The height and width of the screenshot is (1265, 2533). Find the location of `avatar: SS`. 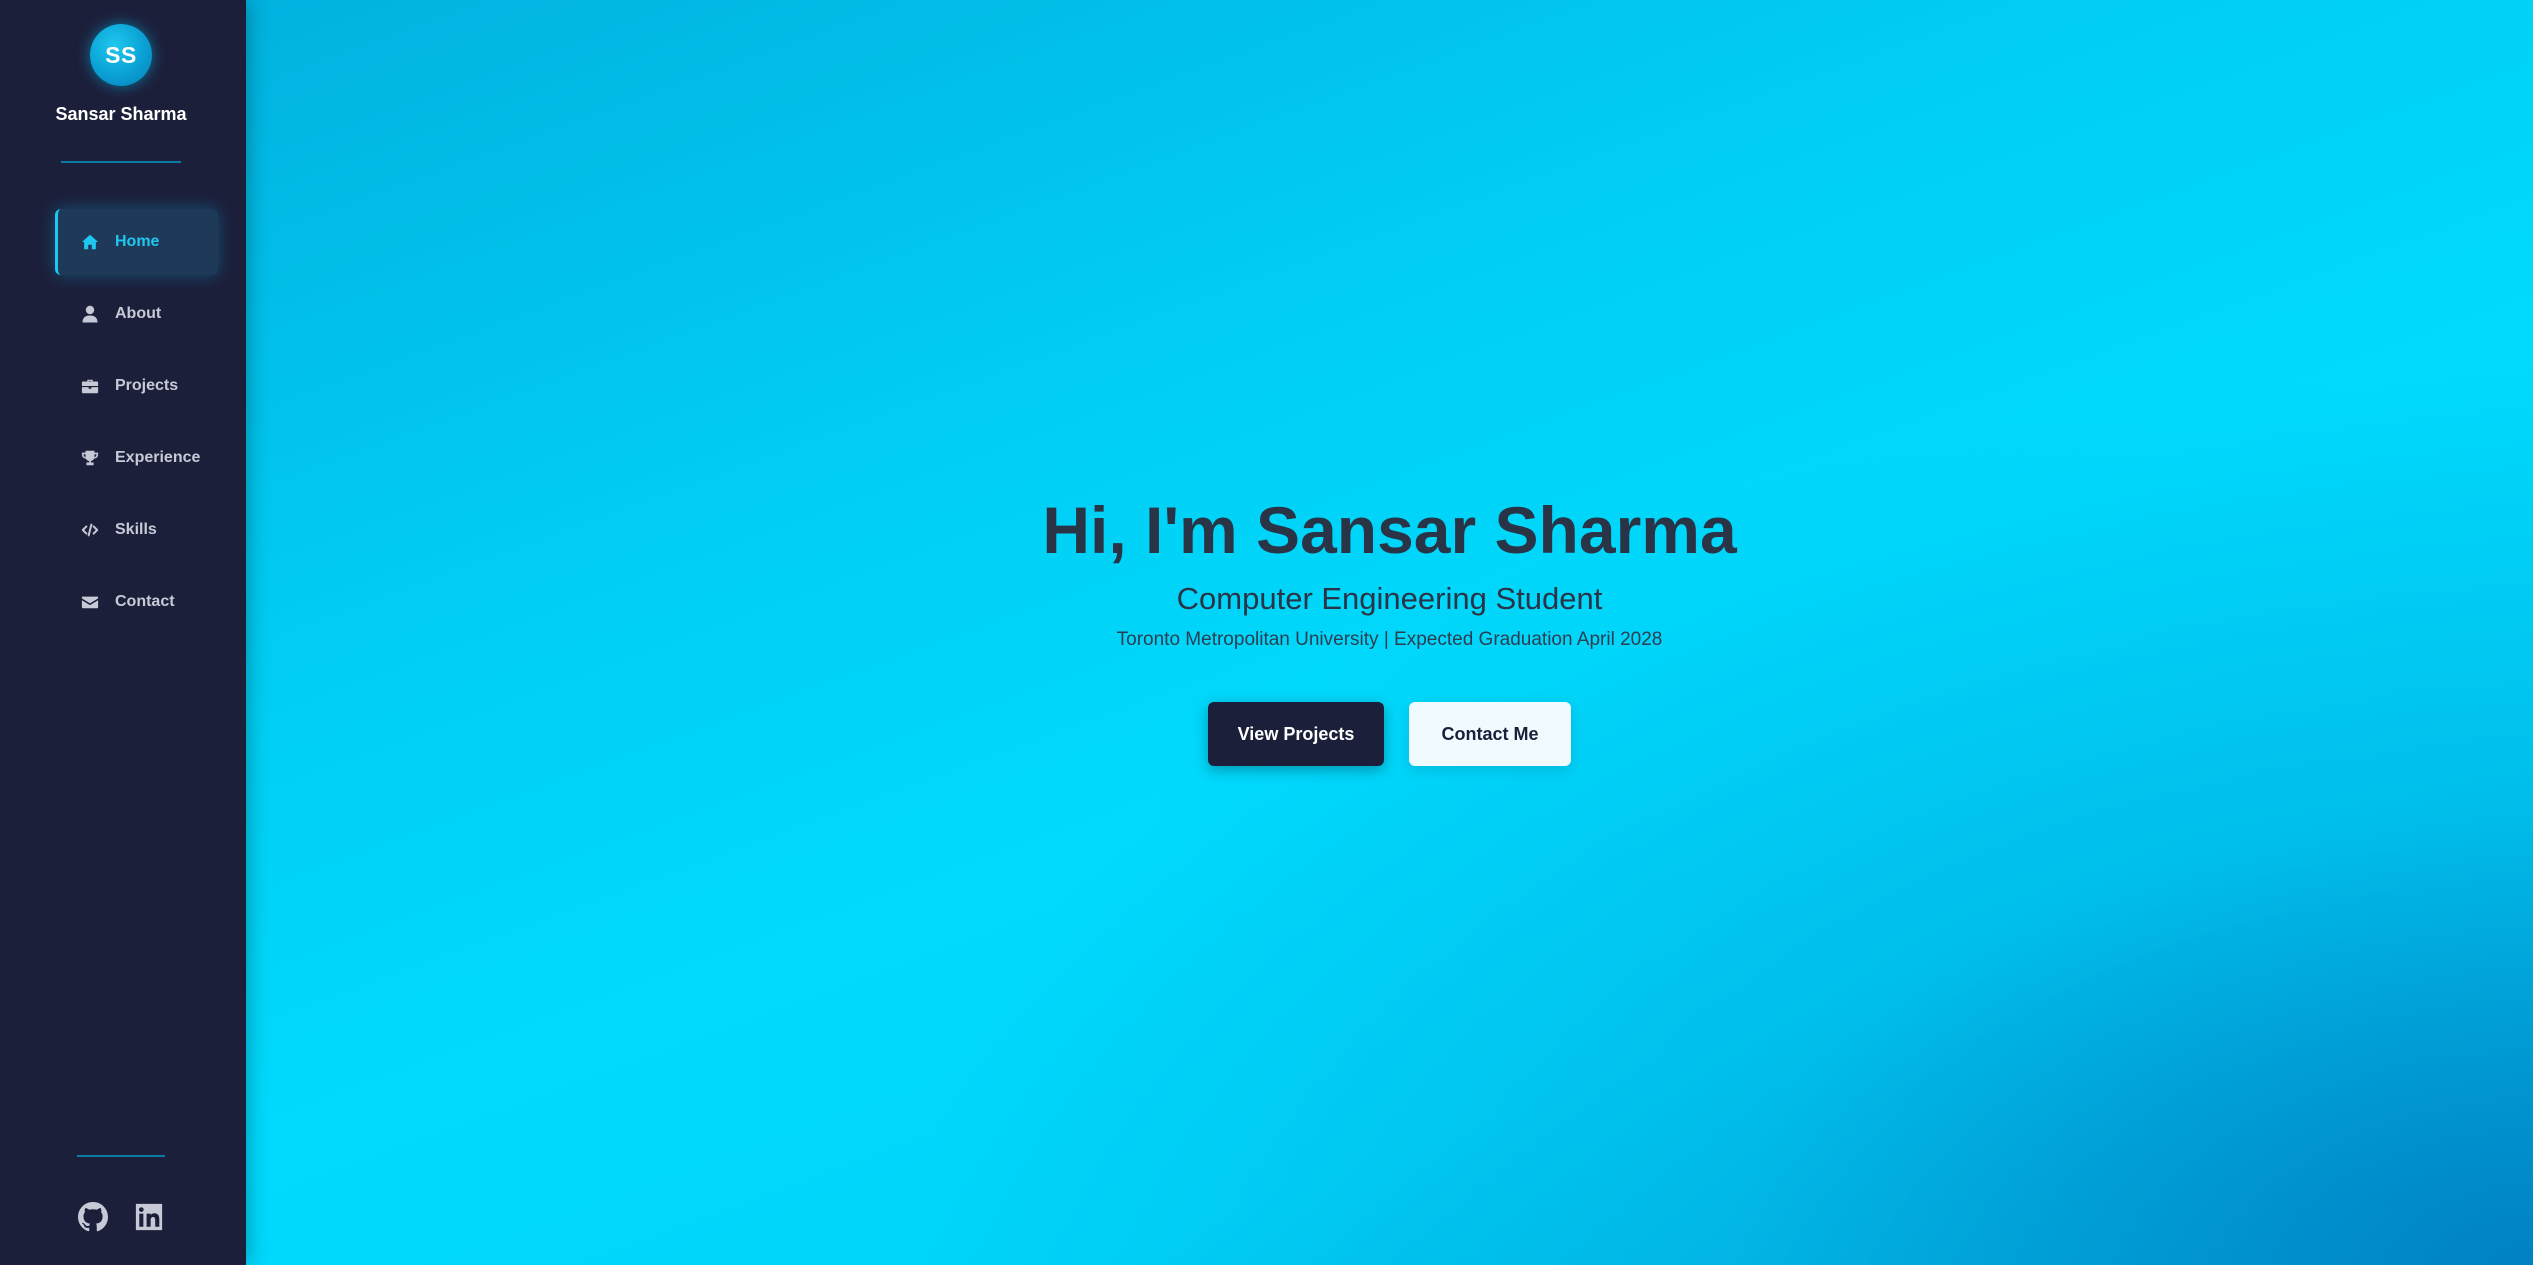

avatar: SS is located at coordinates (121, 55).